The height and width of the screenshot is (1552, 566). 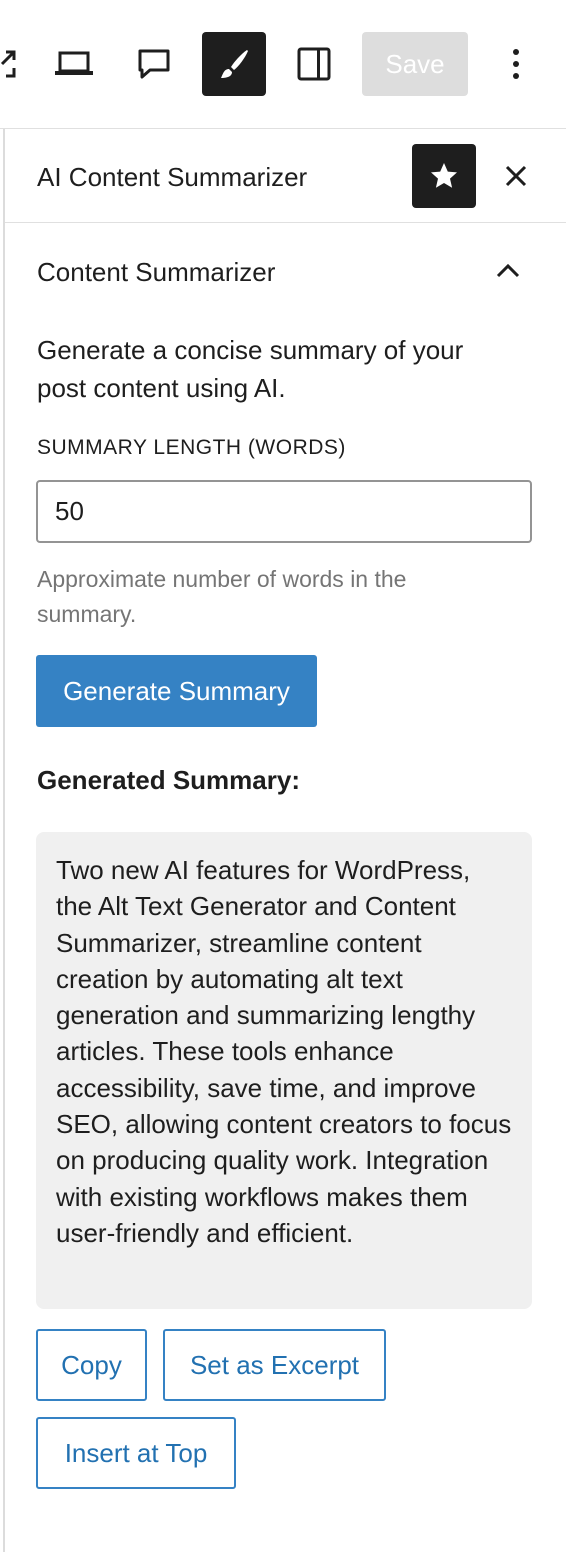 I want to click on sidebar-header: AI Content Summarizer, so click(x=285, y=176).